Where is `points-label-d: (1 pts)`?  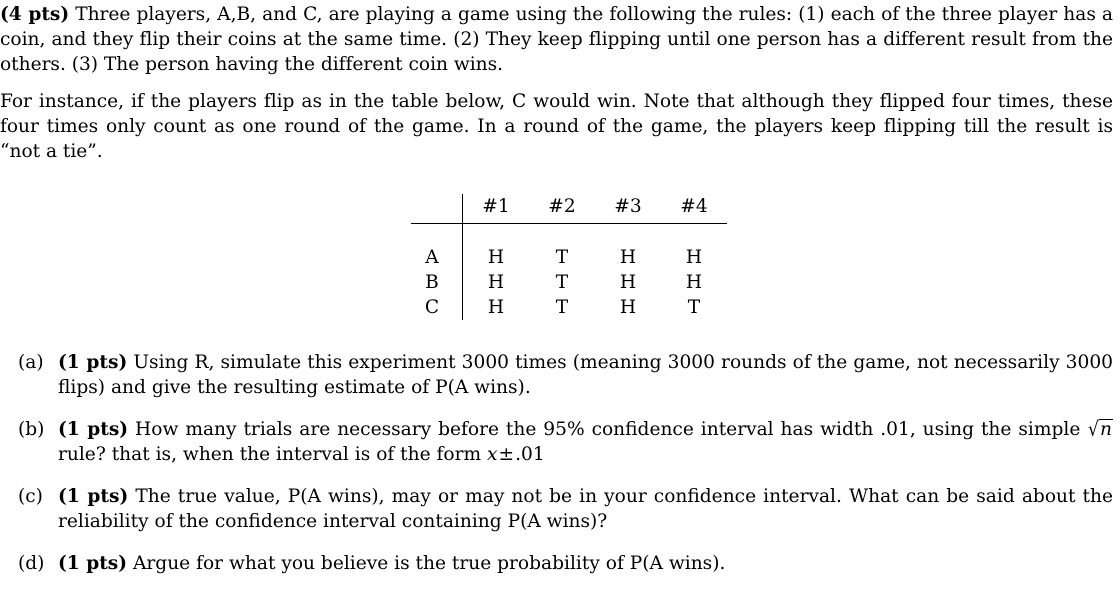
points-label-d: (1 pts) is located at coordinates (93, 563).